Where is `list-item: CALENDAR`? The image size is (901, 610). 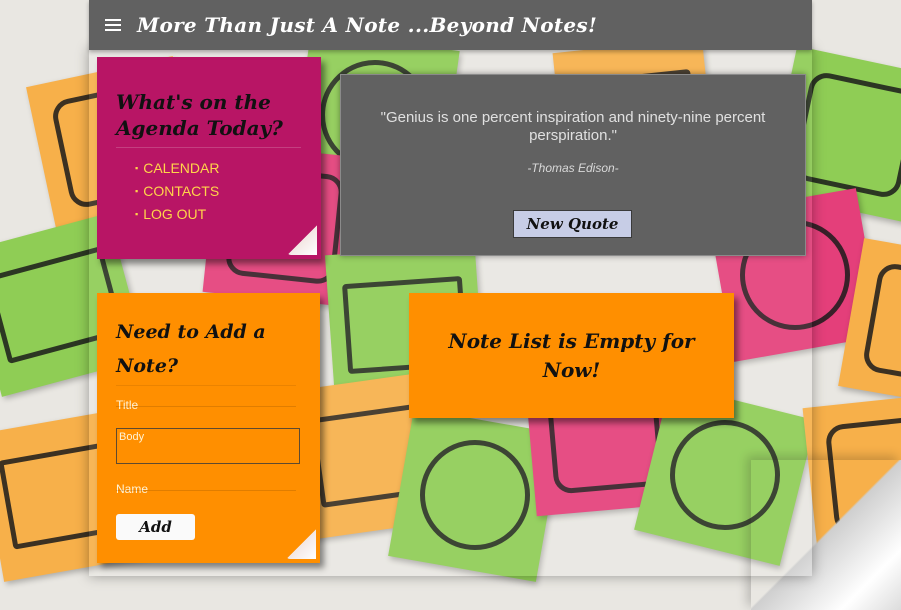 list-item: CALENDAR is located at coordinates (228, 169).